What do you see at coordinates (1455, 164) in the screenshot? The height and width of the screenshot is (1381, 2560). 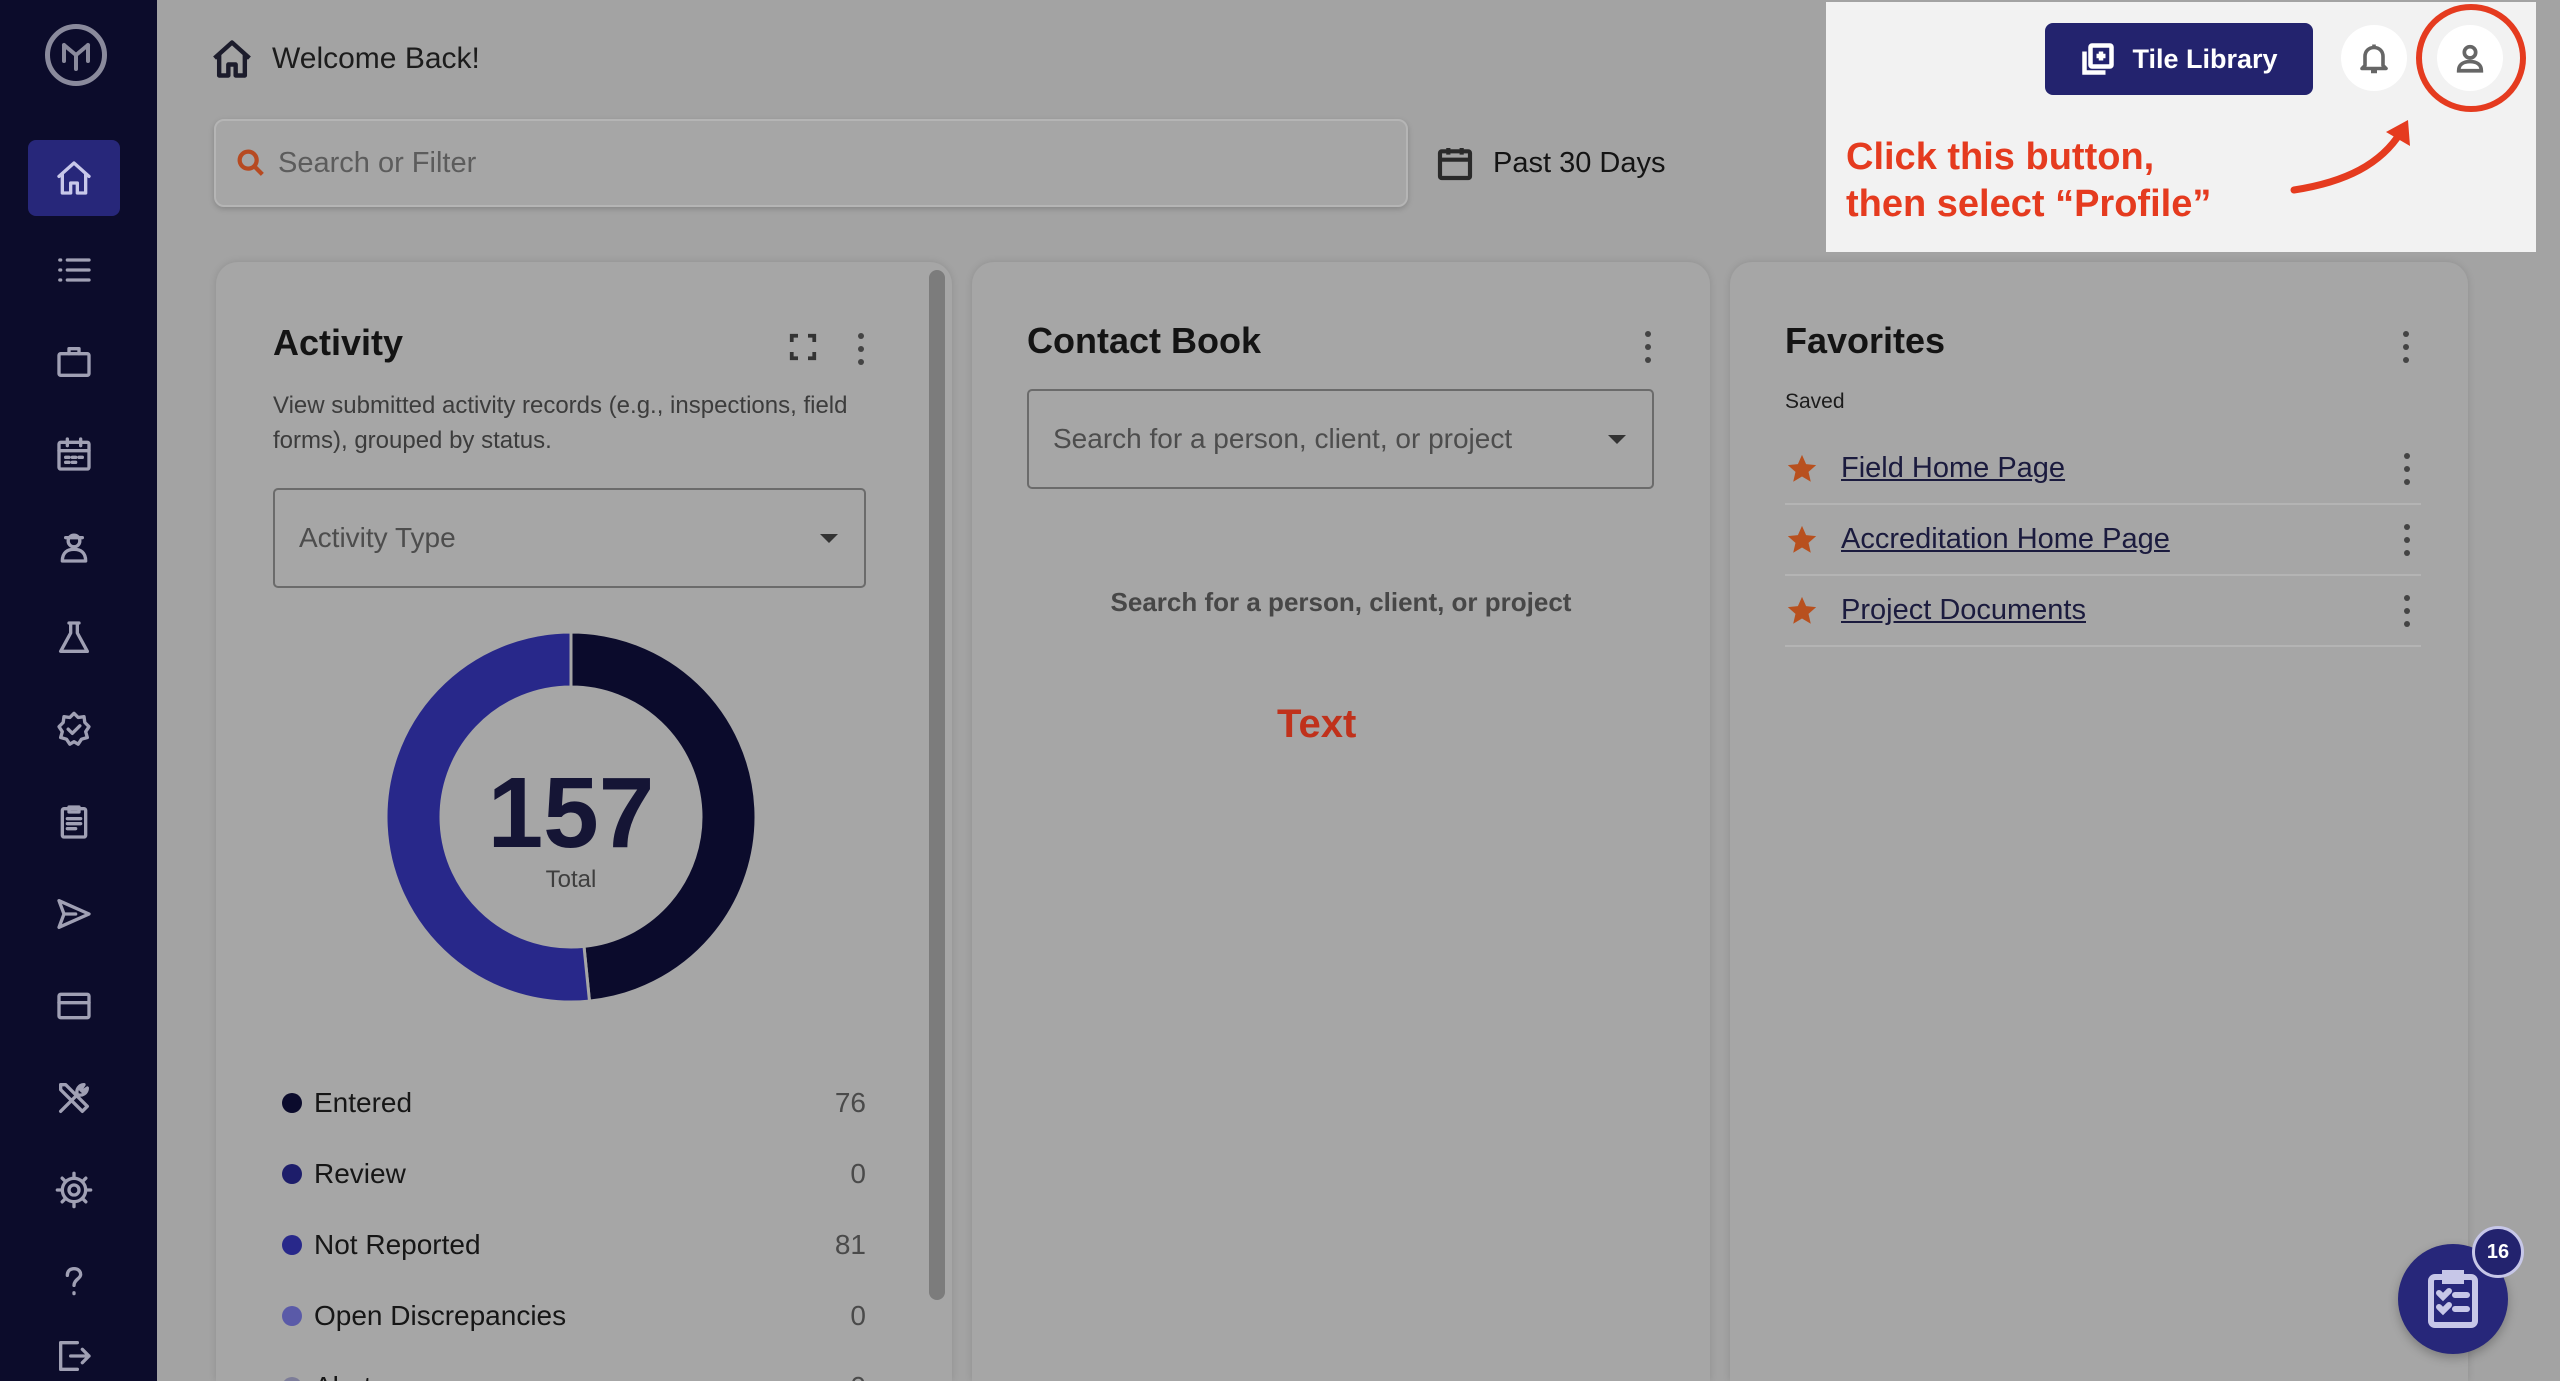 I see `calendar-icon` at bounding box center [1455, 164].